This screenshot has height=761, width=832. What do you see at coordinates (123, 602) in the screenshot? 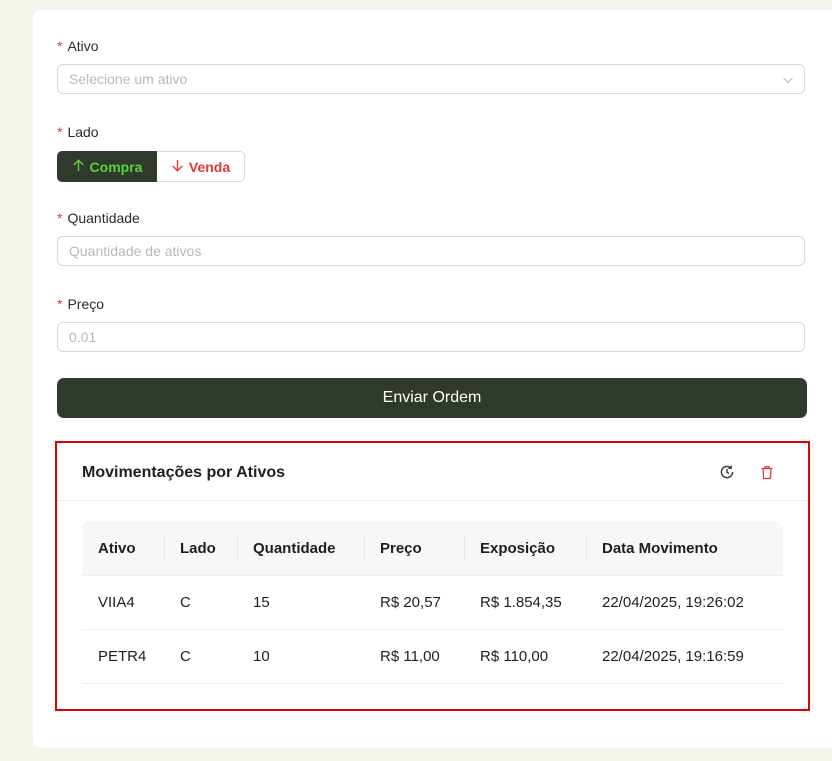
I see `cell-ativo: VIIA4` at bounding box center [123, 602].